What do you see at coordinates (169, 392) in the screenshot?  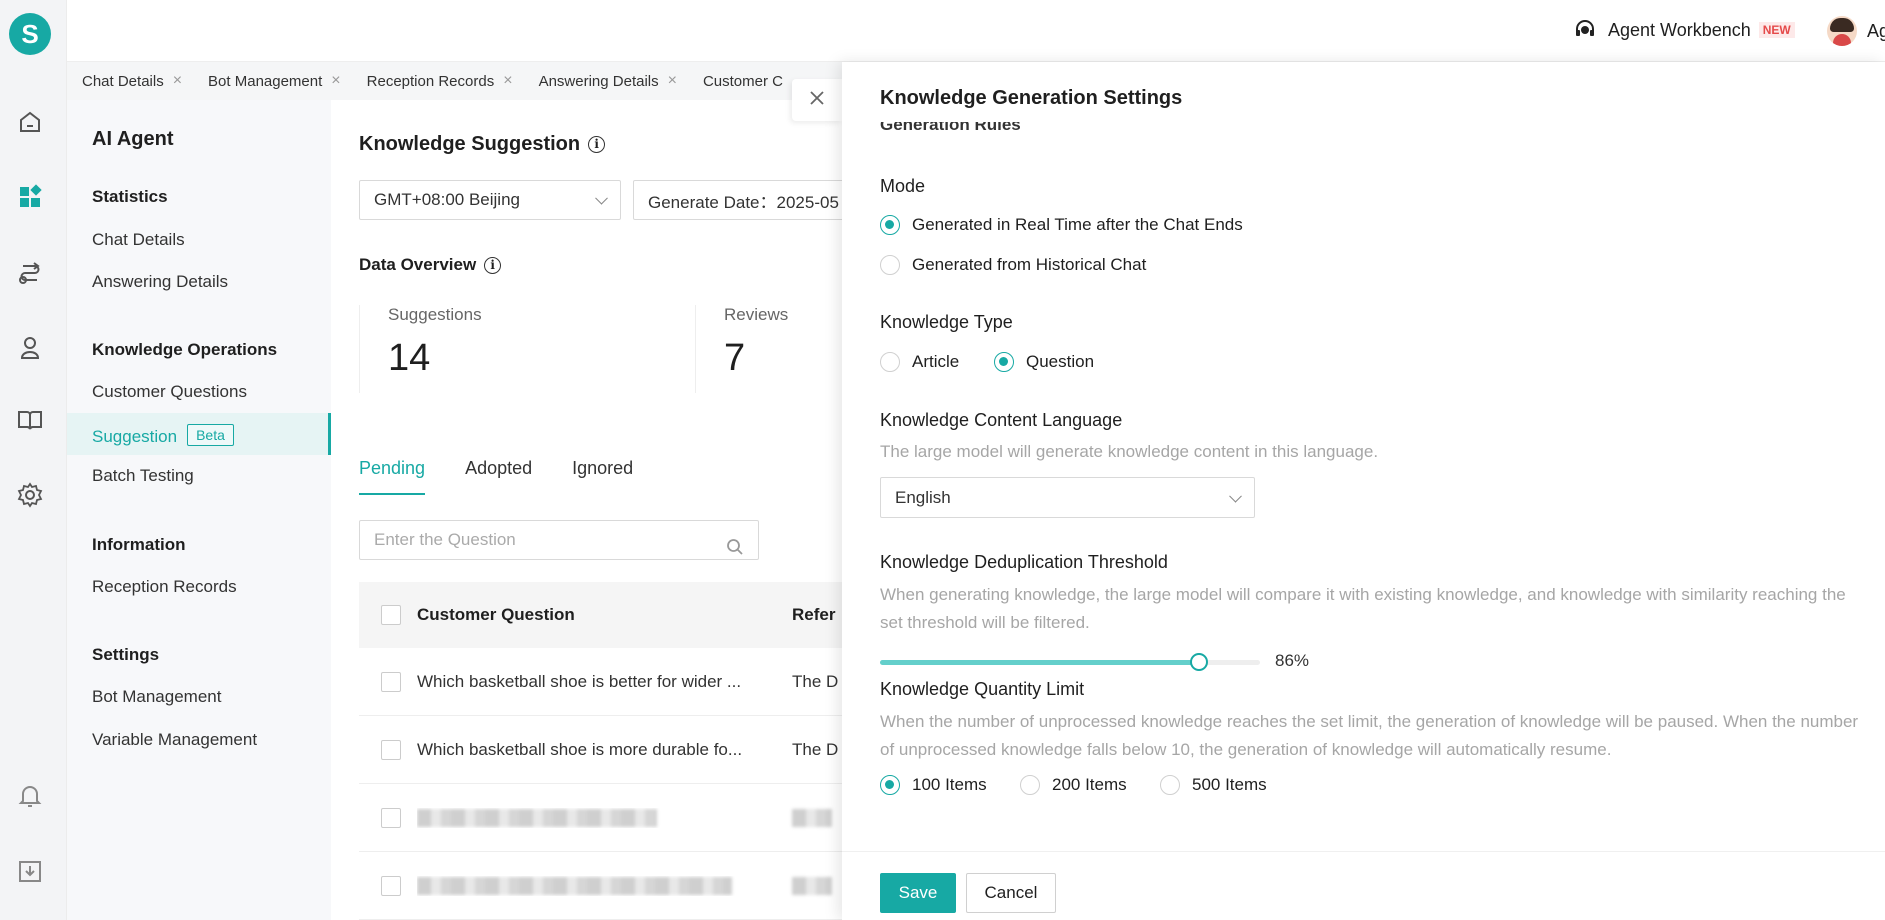 I see `nav-item-customer-questions: Customer Questions` at bounding box center [169, 392].